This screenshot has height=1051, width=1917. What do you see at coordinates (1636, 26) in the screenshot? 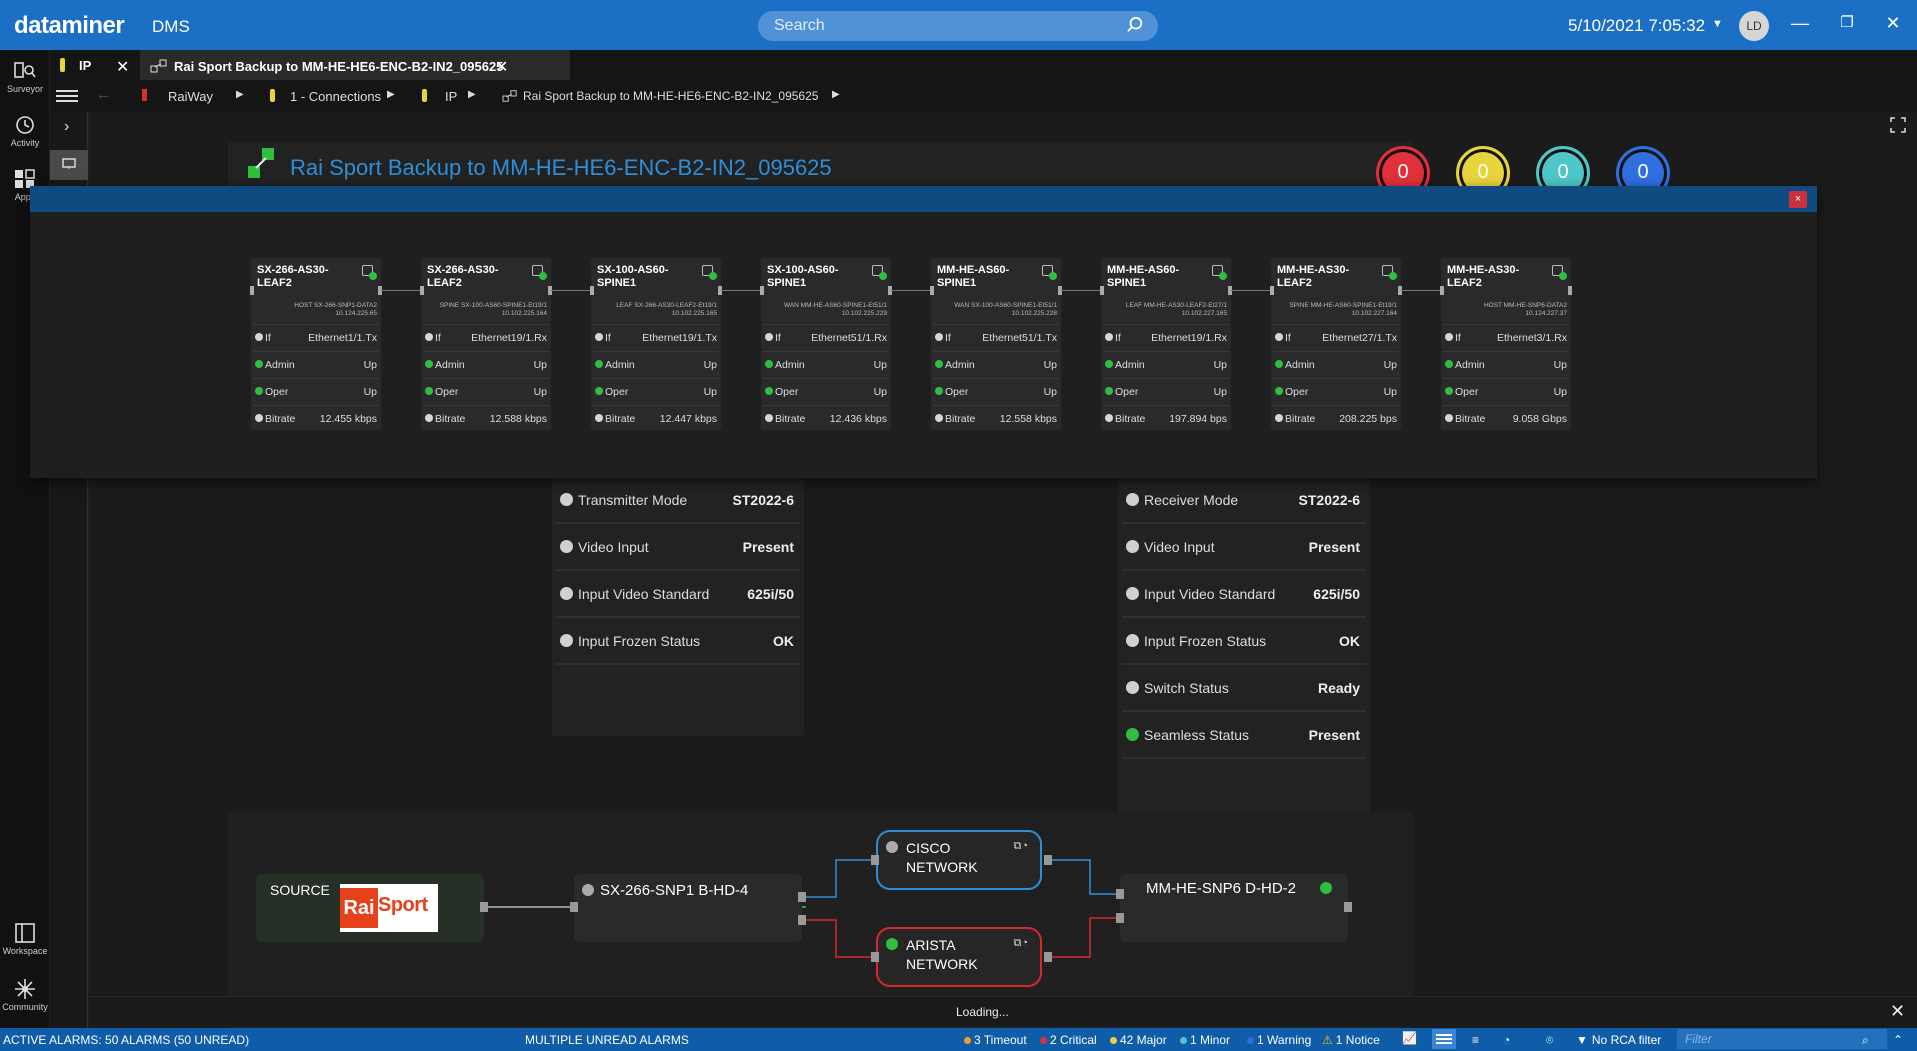
I see `clock: 5/10/2021 7:05:32` at bounding box center [1636, 26].